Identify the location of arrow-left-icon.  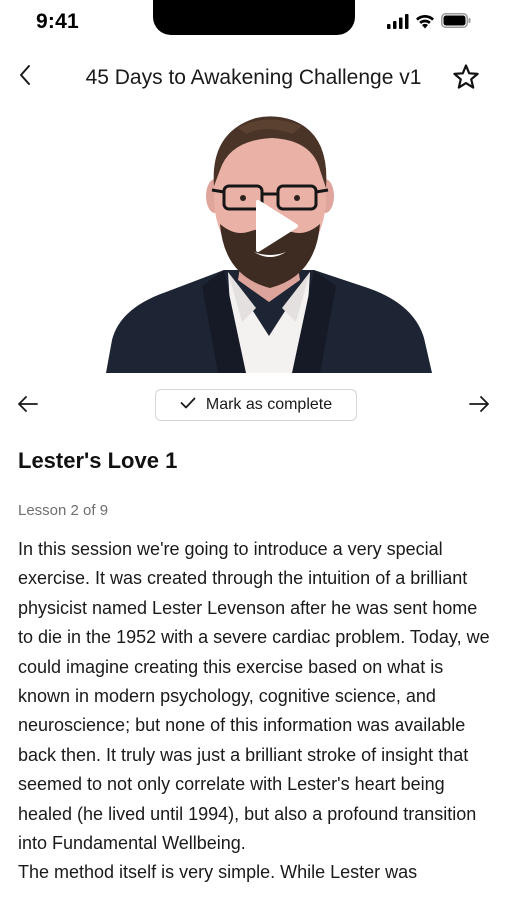
(28, 406).